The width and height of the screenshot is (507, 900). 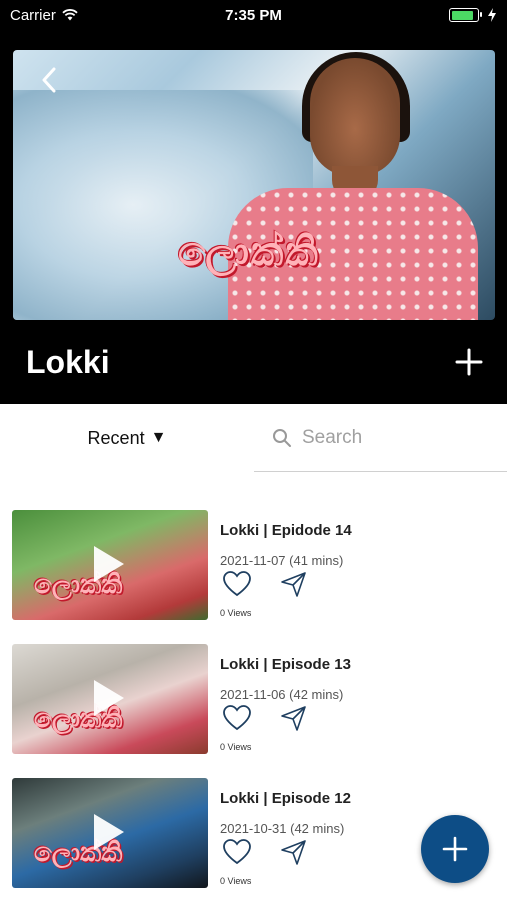 I want to click on filter-row: Recent ▼, so click(x=253, y=438).